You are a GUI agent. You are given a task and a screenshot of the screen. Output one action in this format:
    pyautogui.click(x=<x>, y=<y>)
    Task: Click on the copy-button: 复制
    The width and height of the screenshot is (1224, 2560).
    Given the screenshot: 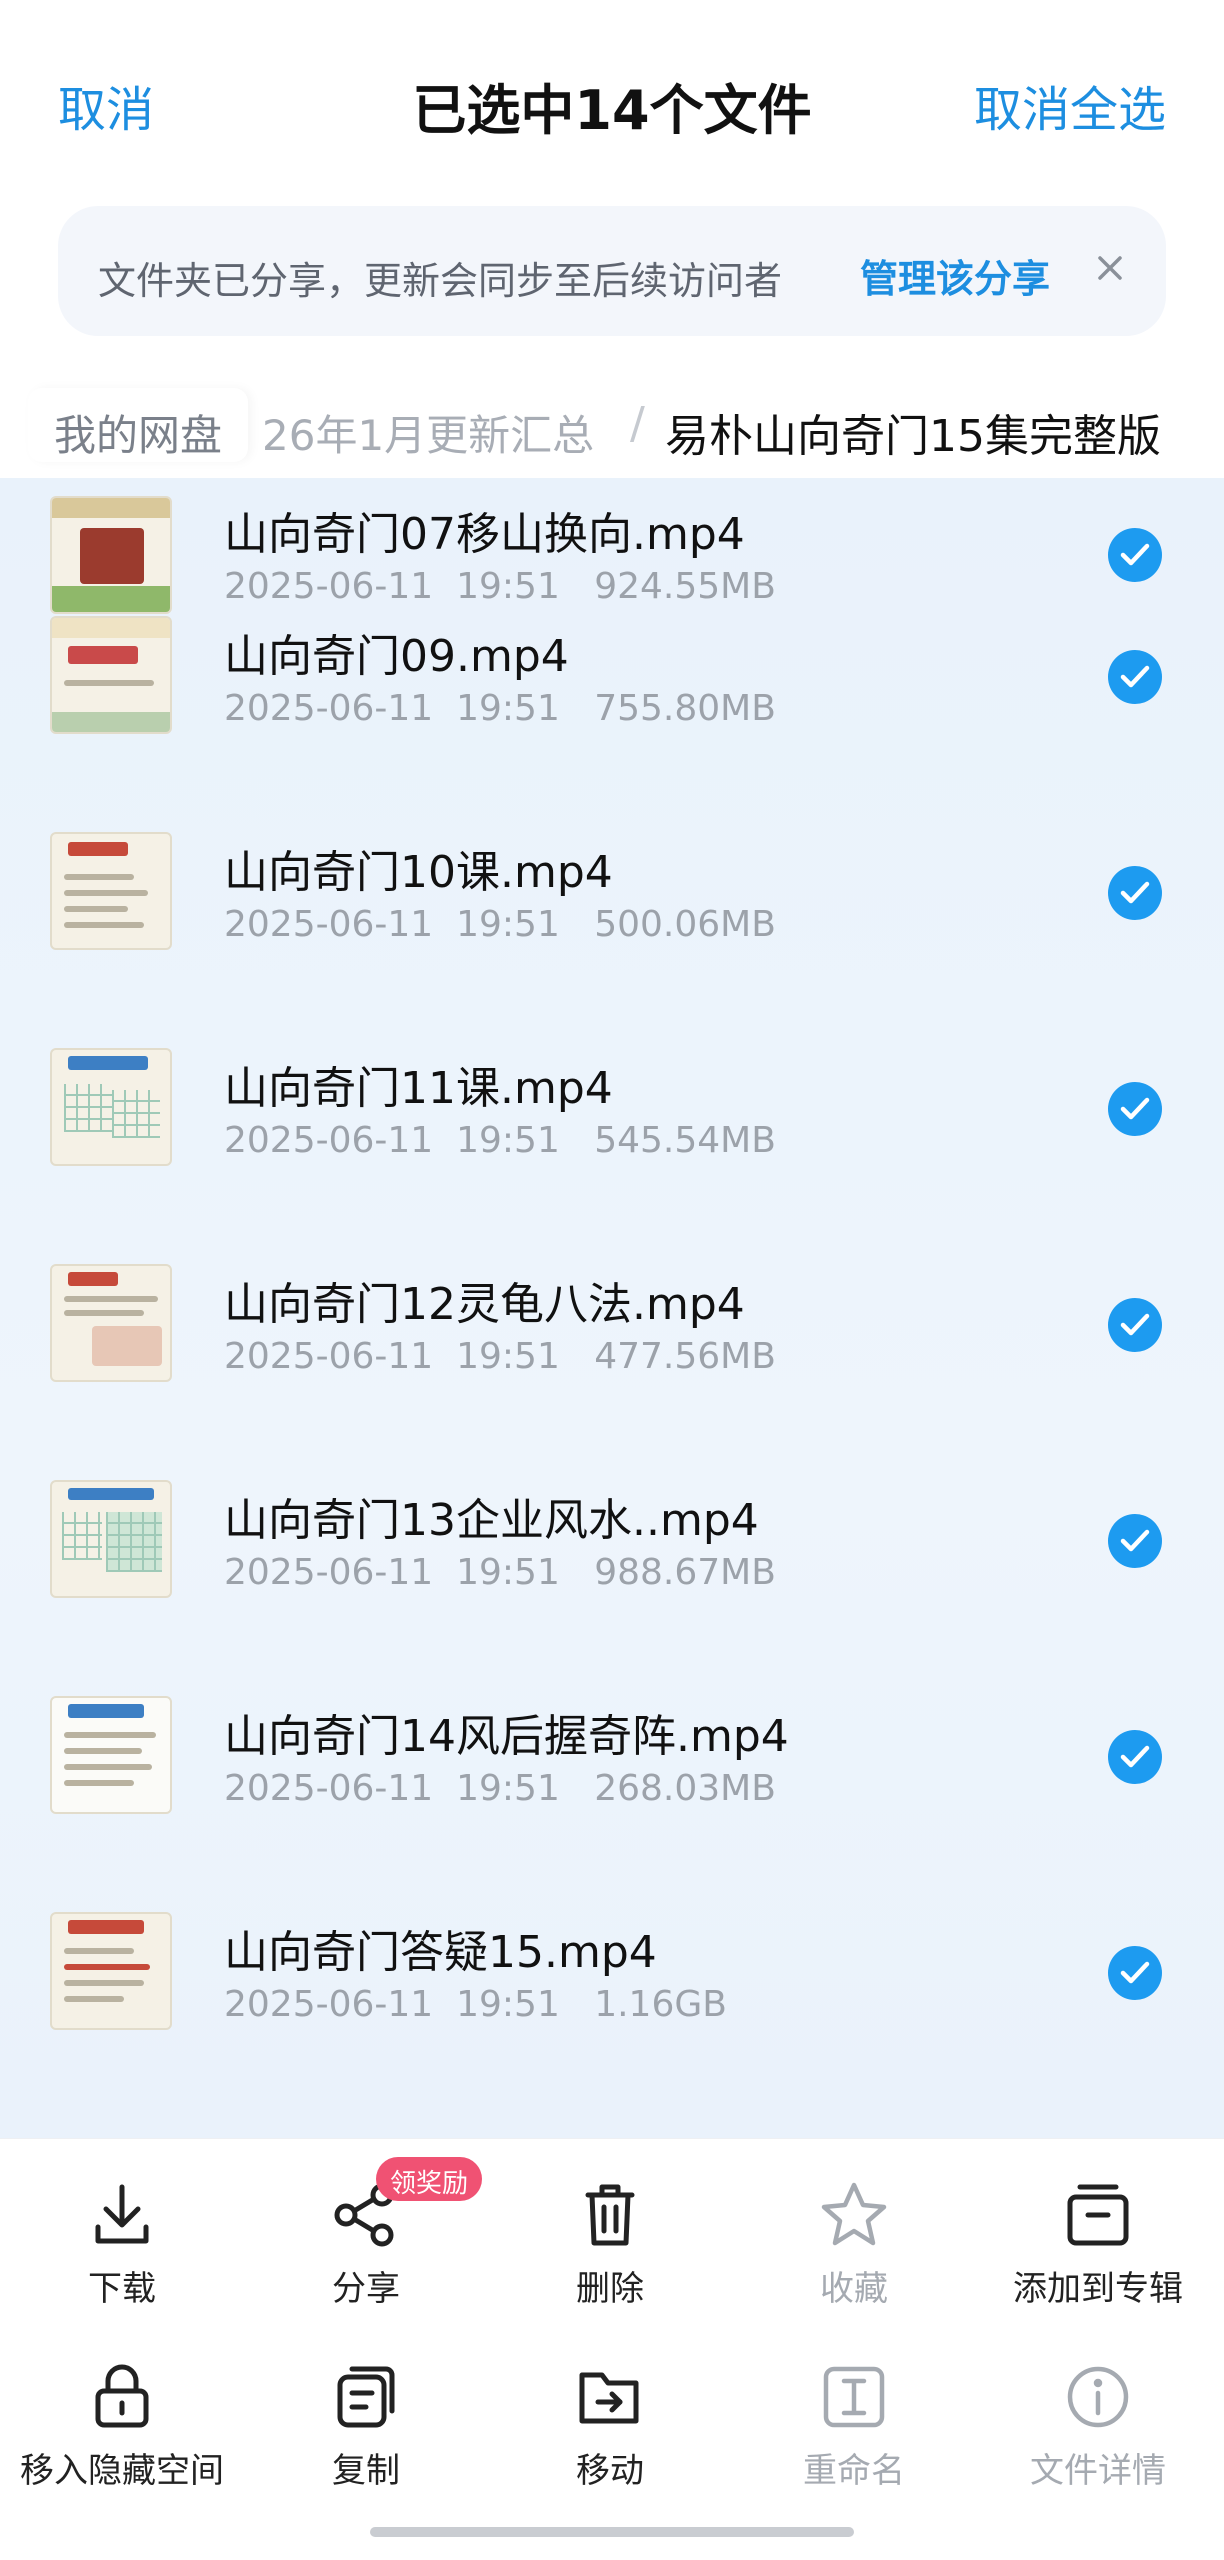 What is the action you would take?
    pyautogui.click(x=366, y=2426)
    